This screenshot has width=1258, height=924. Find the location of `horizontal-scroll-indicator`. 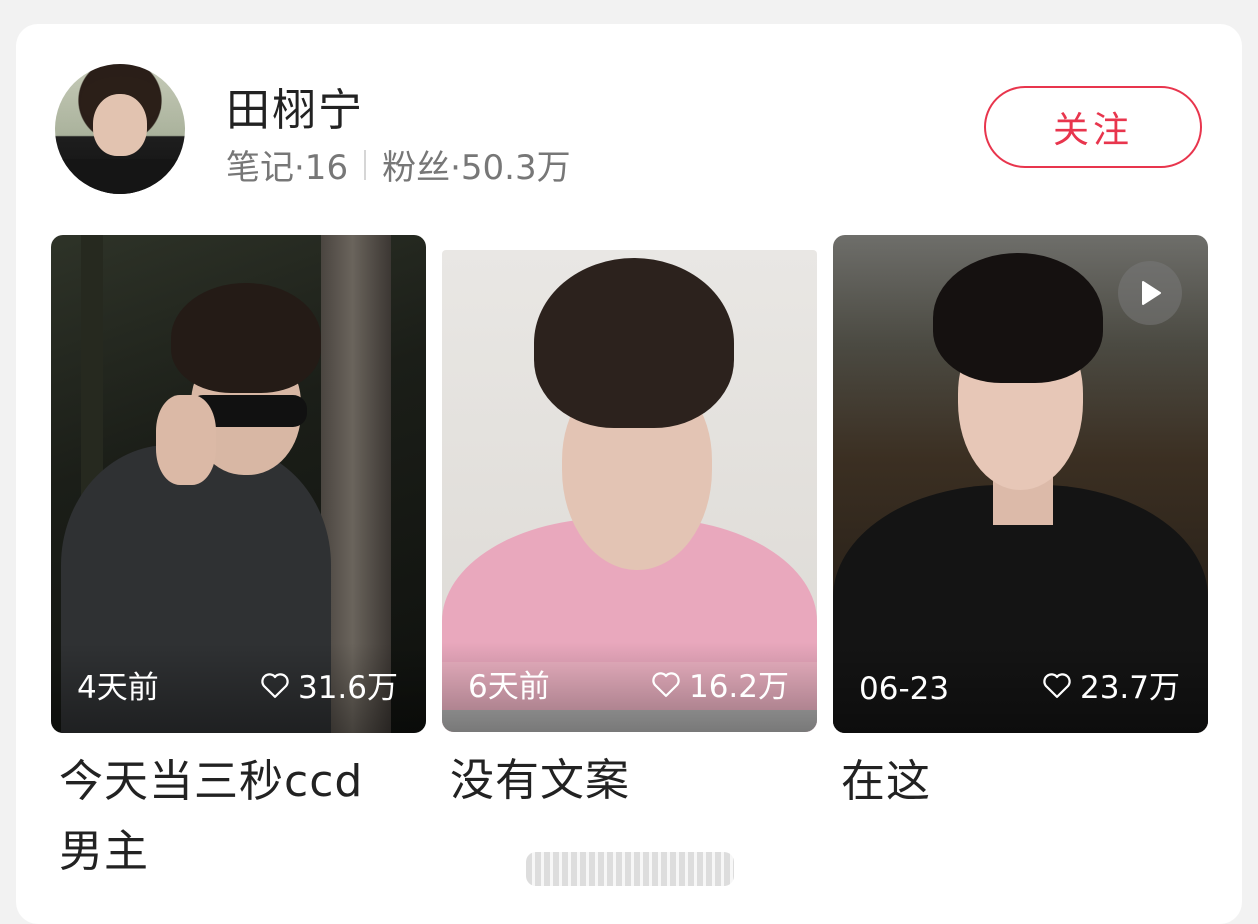

horizontal-scroll-indicator is located at coordinates (630, 869).